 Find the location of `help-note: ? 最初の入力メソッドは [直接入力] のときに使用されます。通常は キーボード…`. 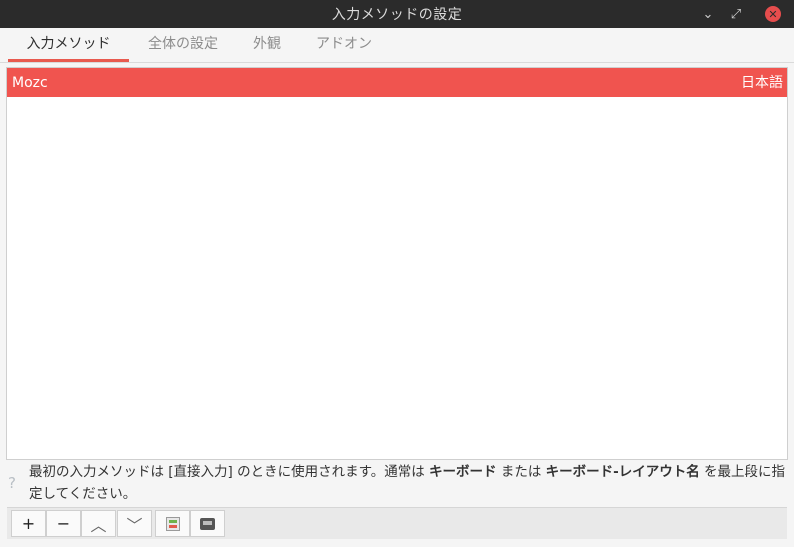

help-note: ? 最初の入力メソッドは [直接入力] のときに使用されます。通常は キーボード… is located at coordinates (398, 483).